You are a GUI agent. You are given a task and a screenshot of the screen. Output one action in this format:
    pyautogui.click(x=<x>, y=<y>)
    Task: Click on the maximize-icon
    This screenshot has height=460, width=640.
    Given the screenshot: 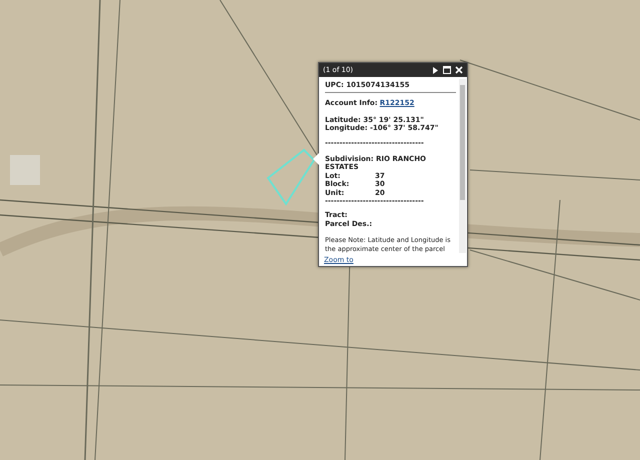 What is the action you would take?
    pyautogui.click(x=447, y=70)
    